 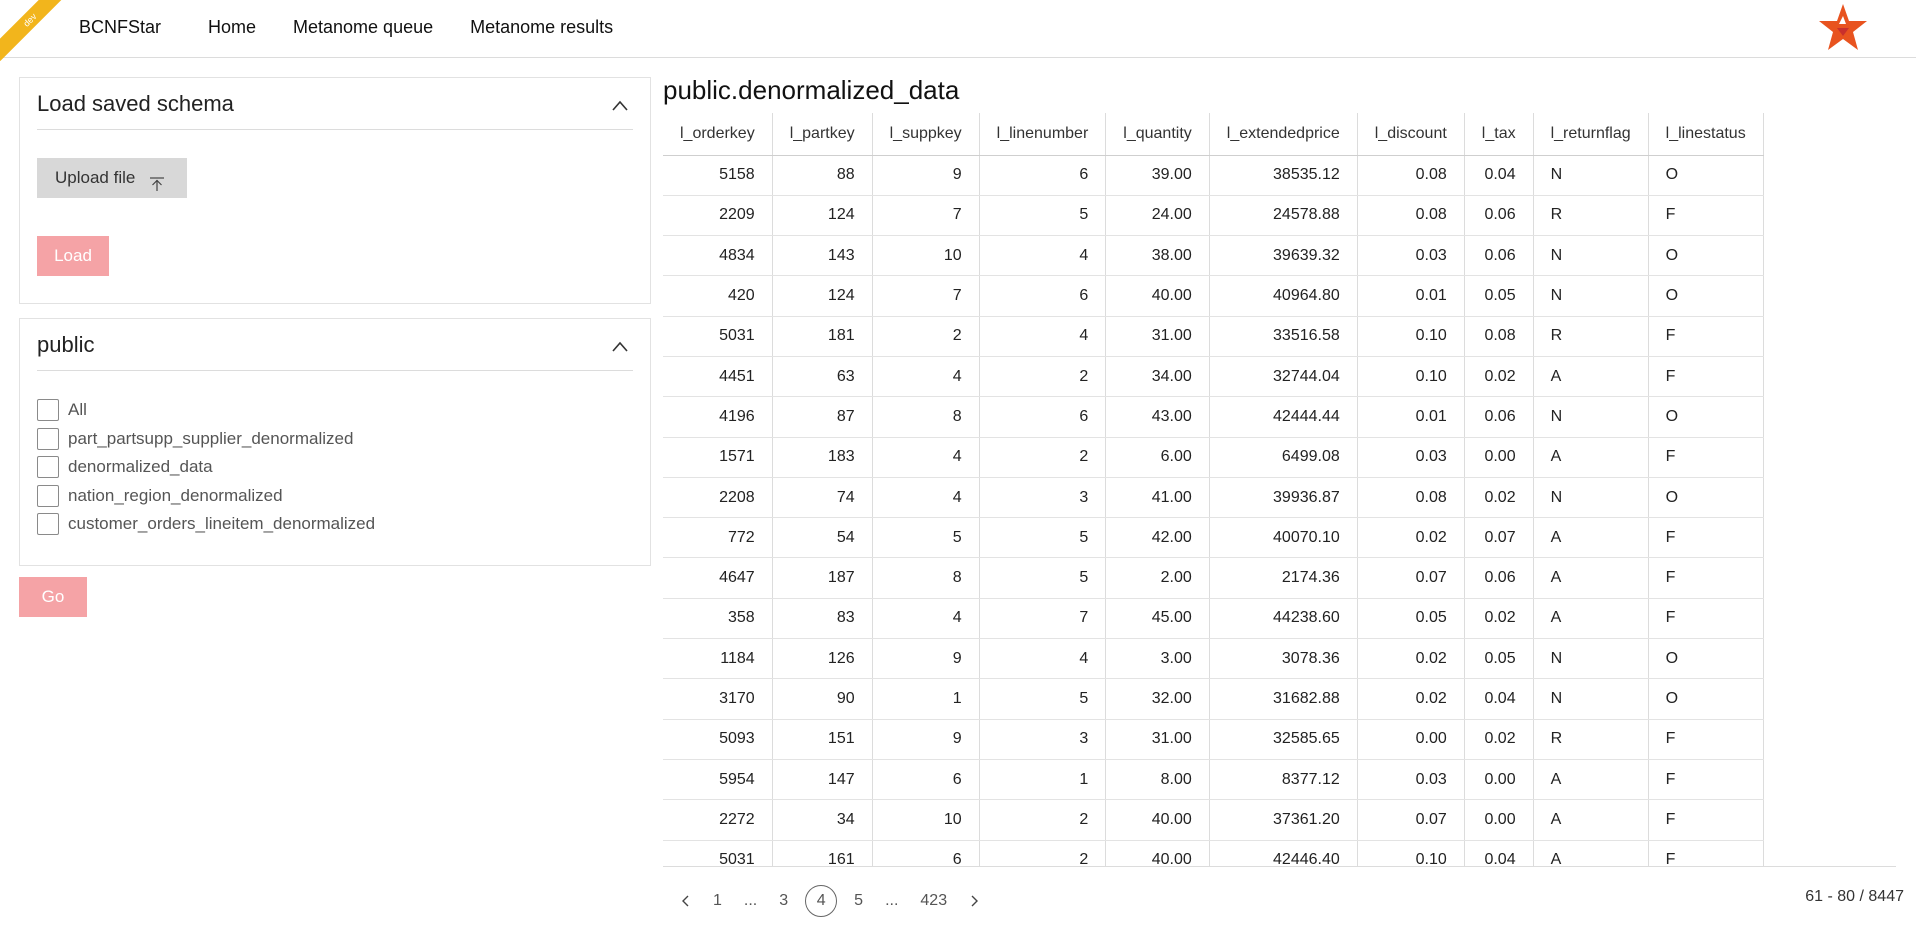 I want to click on table-row: 5158 88 9 6 39.00 38535.12 0.08 0.04 N O, so click(x=1213, y=175).